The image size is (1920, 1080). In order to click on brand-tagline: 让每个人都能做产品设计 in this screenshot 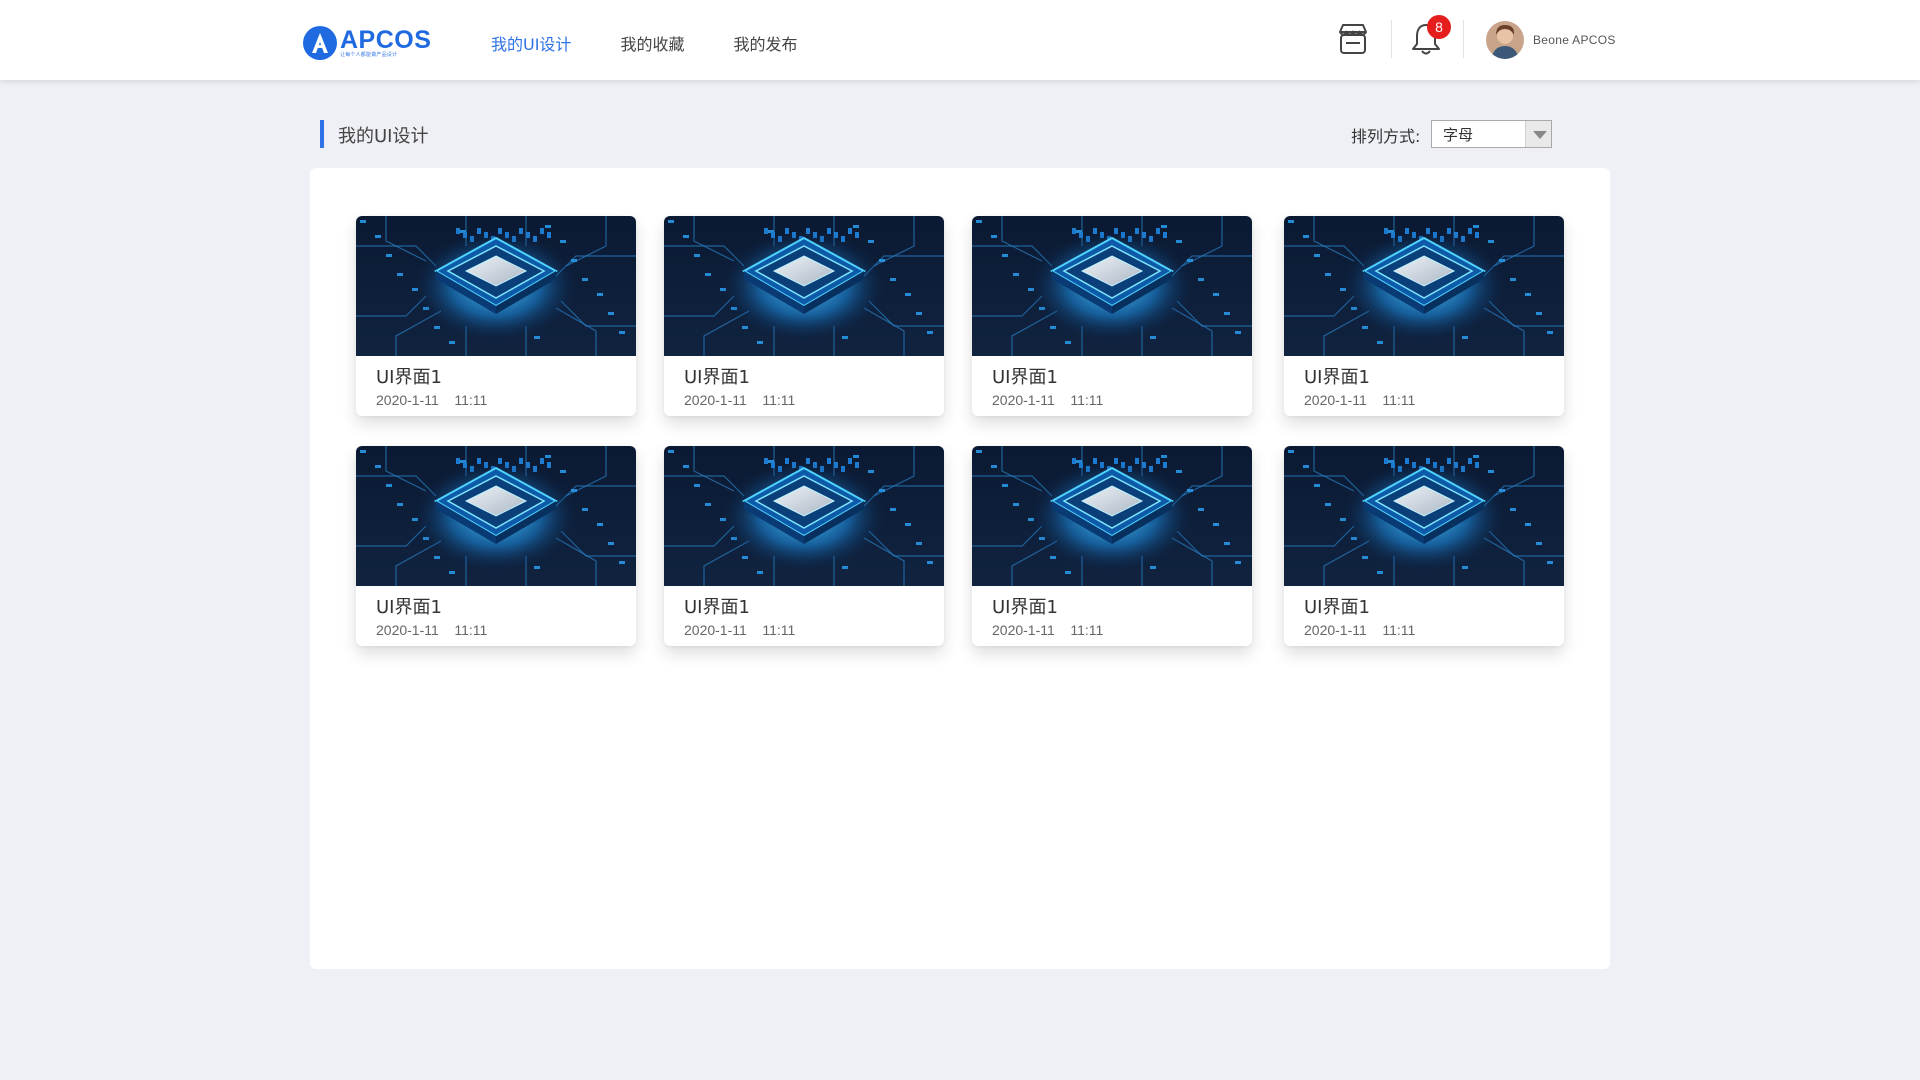, I will do `click(369, 54)`.